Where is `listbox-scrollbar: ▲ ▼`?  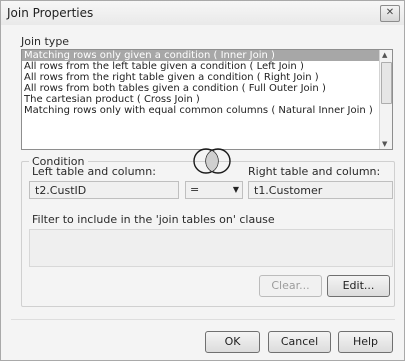 listbox-scrollbar: ▲ ▼ is located at coordinates (385, 99).